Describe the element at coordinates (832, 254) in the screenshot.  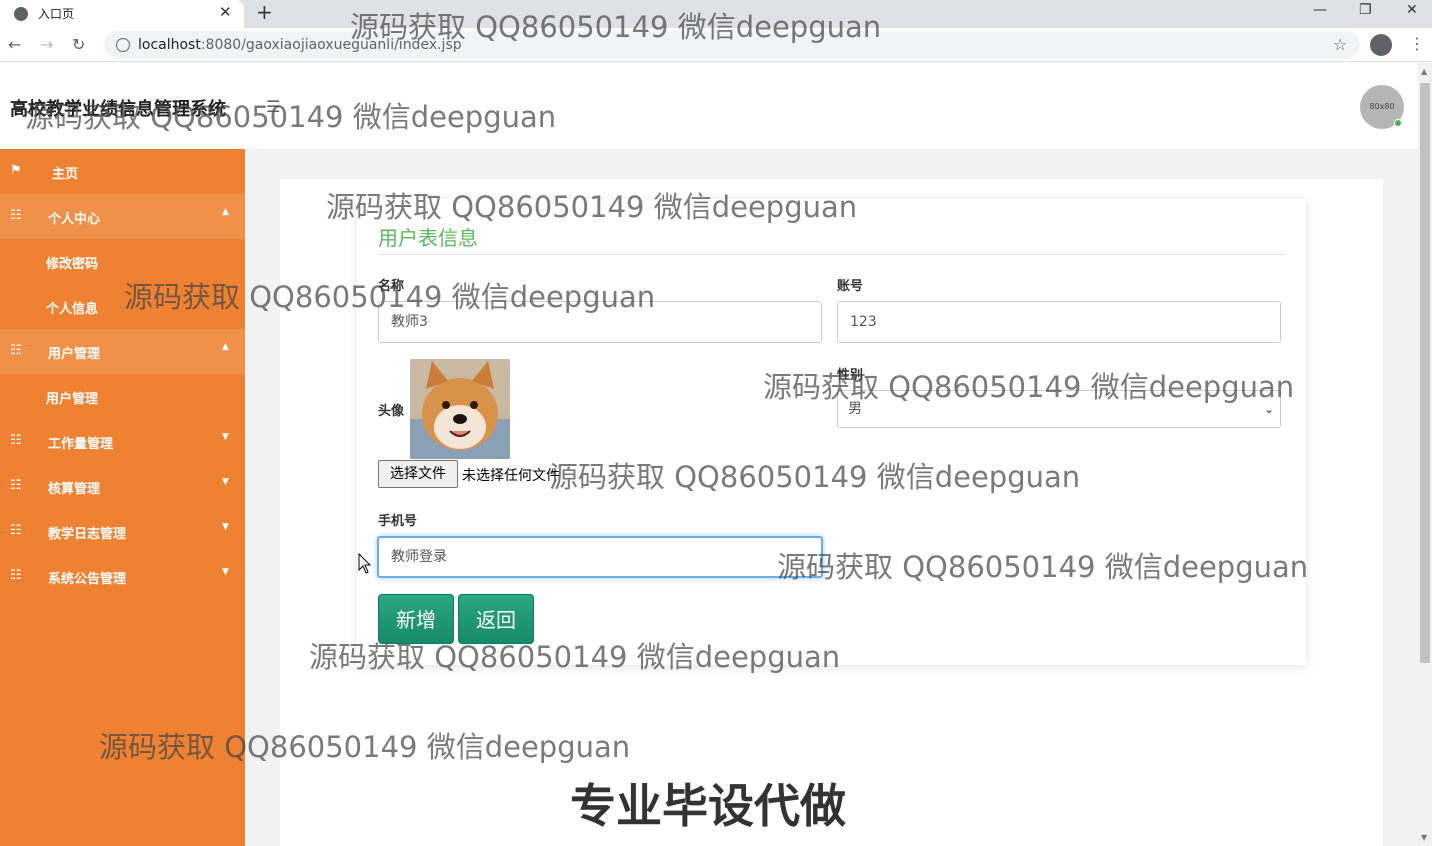
I see `divider` at that location.